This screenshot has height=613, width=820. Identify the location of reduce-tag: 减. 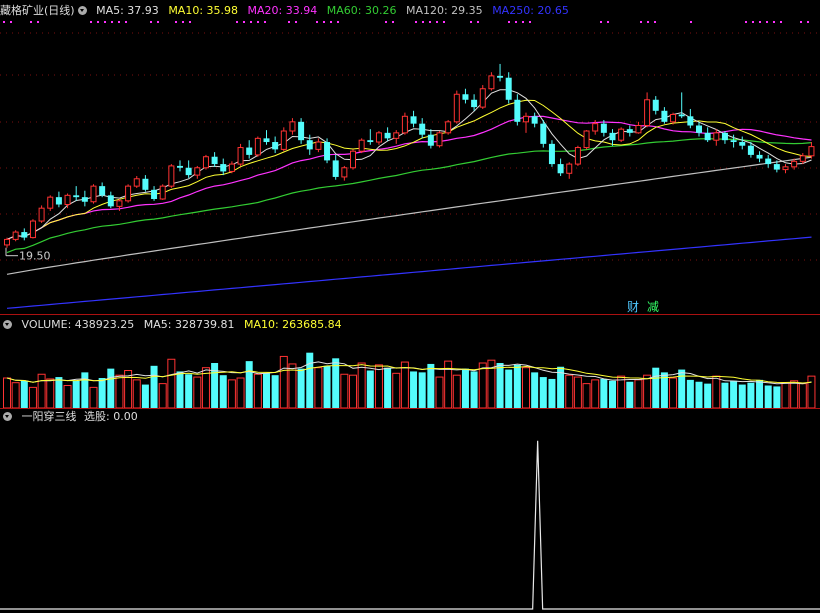
(653, 307).